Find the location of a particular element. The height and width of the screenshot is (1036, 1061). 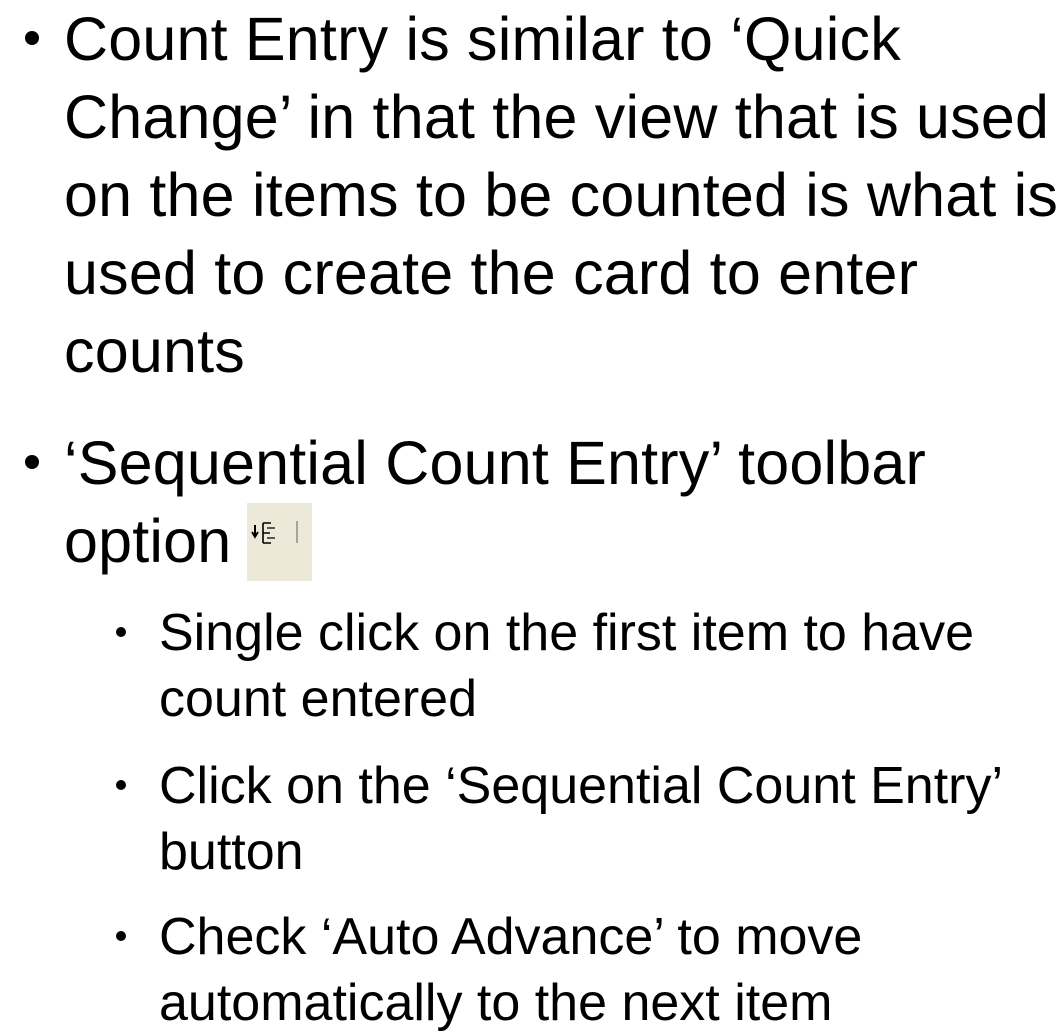

sequential-count-entry-icon is located at coordinates (280, 541).